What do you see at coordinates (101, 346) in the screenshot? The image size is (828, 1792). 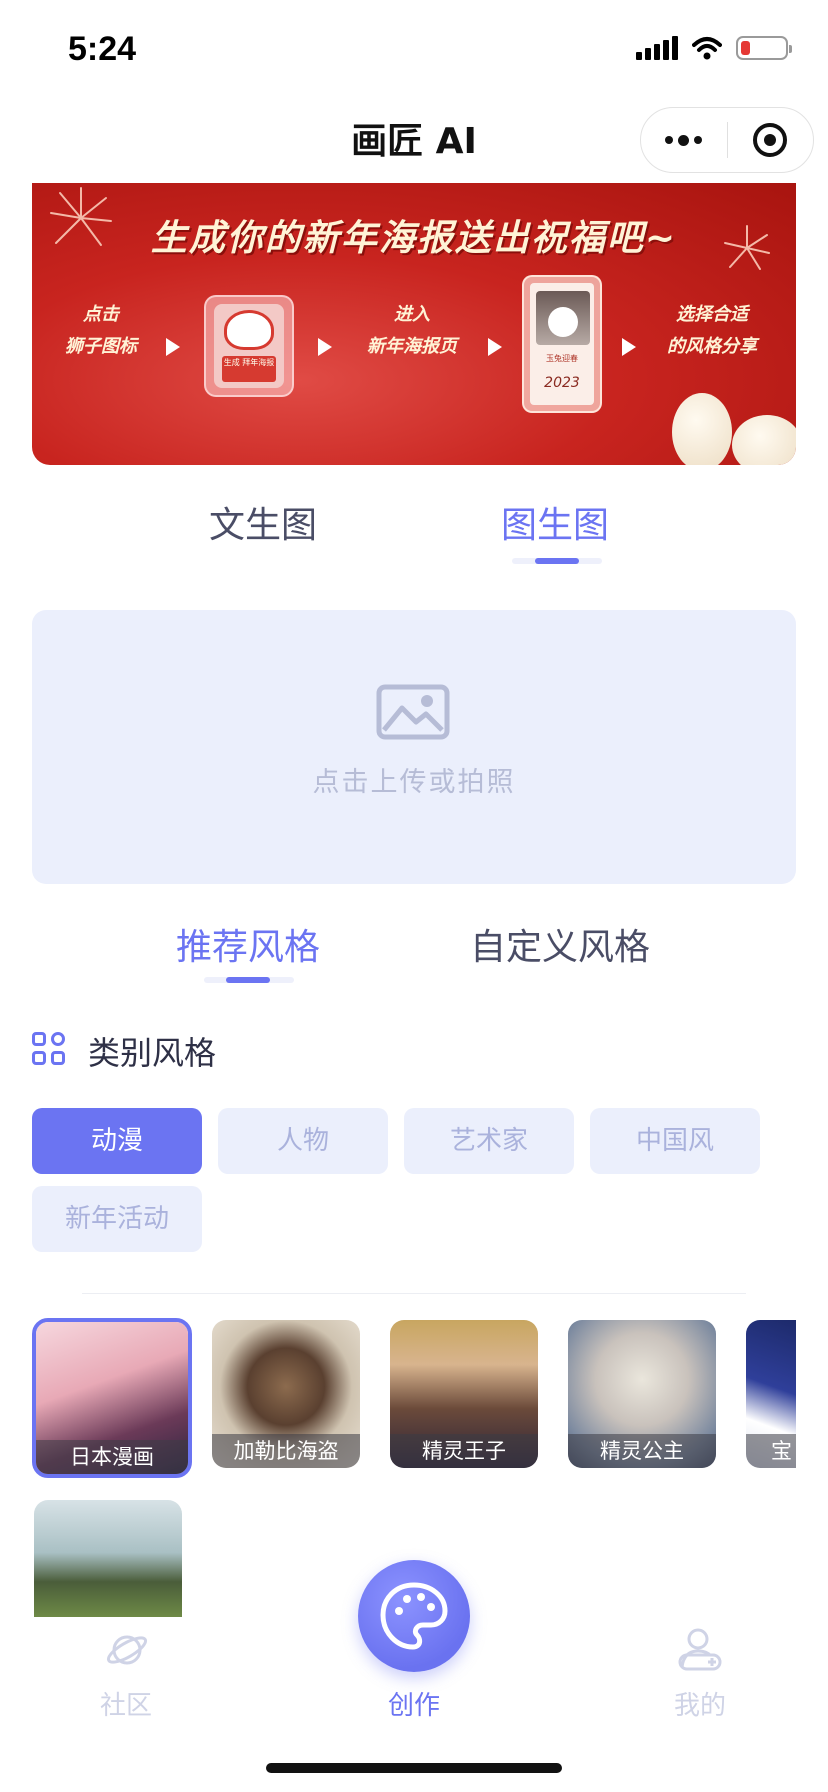 I see `banner-step-1-line2: 狮子图标` at bounding box center [101, 346].